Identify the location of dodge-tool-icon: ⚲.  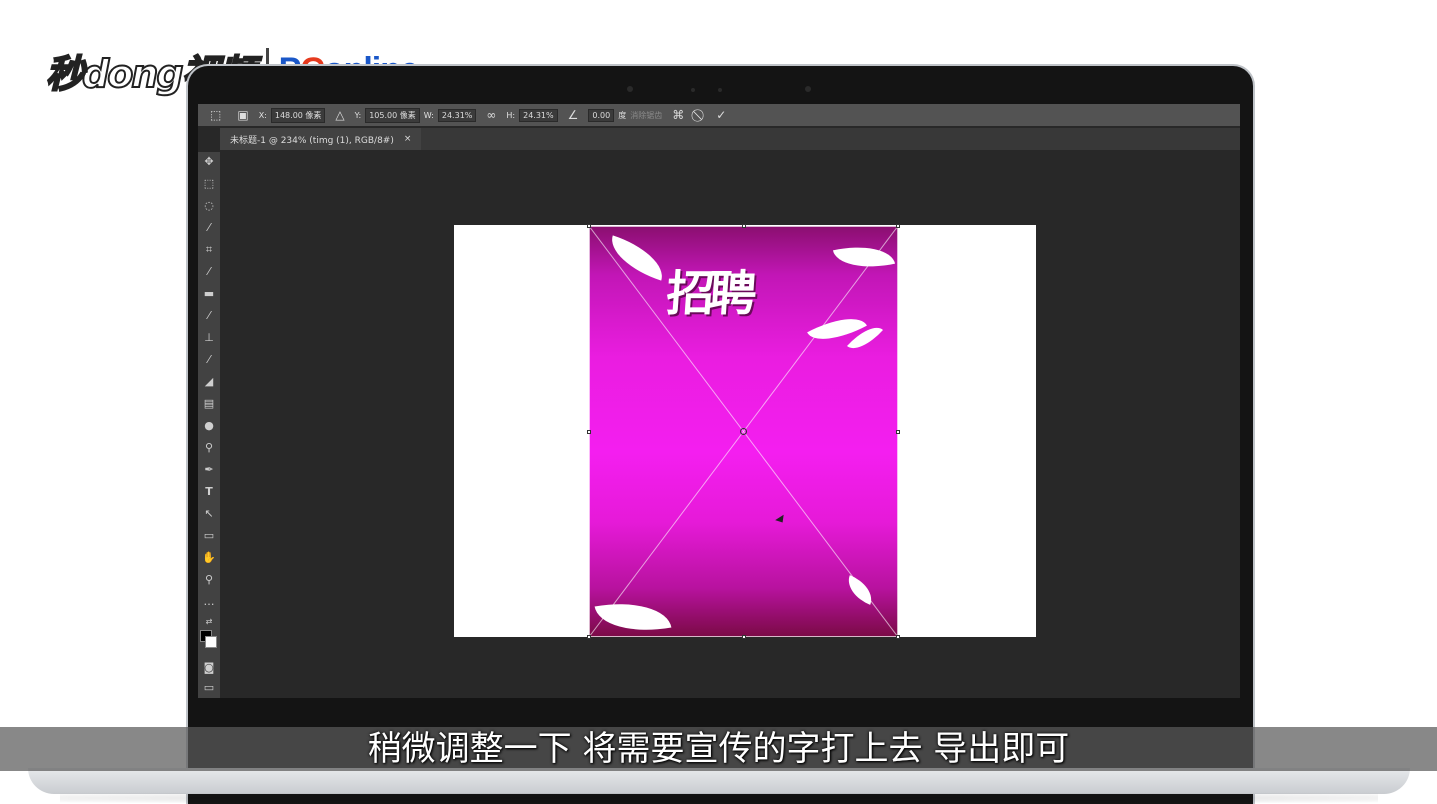
(209, 448).